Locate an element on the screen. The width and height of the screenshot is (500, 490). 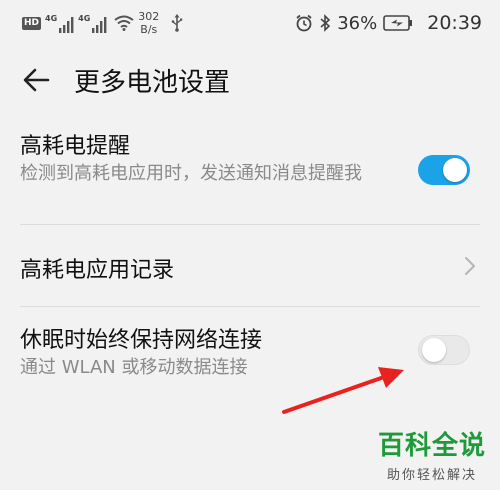
back-button is located at coordinates (36, 80).